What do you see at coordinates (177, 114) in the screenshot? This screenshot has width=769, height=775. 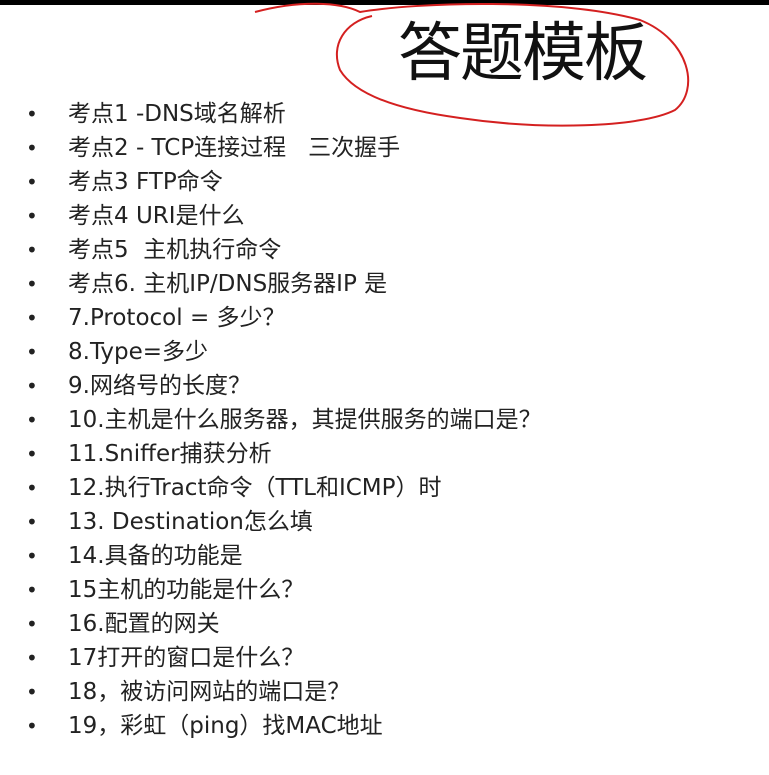 I see `list-item-text: 考点1 -DNS域名解析` at bounding box center [177, 114].